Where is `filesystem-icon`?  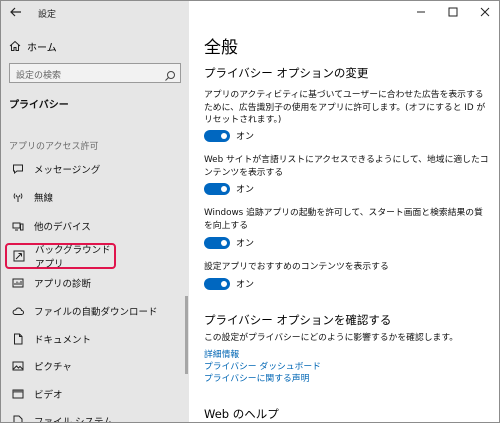 filesystem-icon is located at coordinates (18, 418).